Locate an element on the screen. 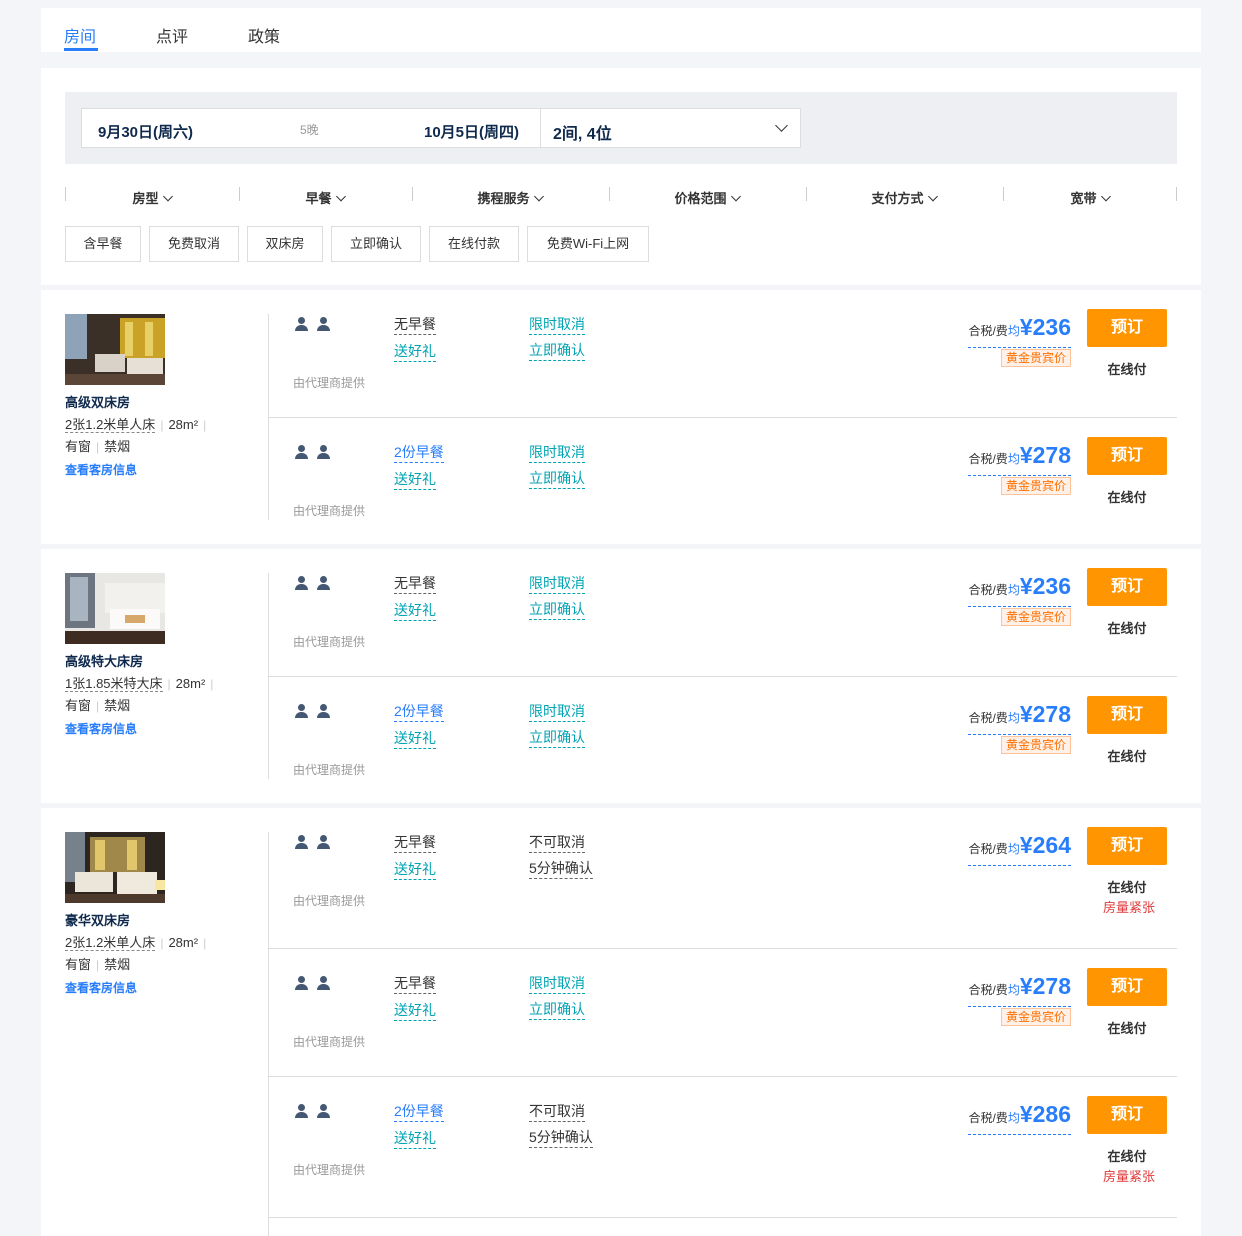 The image size is (1242, 1236). search-bar: 9月30日(周六) 5晚 10月5日(周四) 2间, 4位 is located at coordinates (621, 128).